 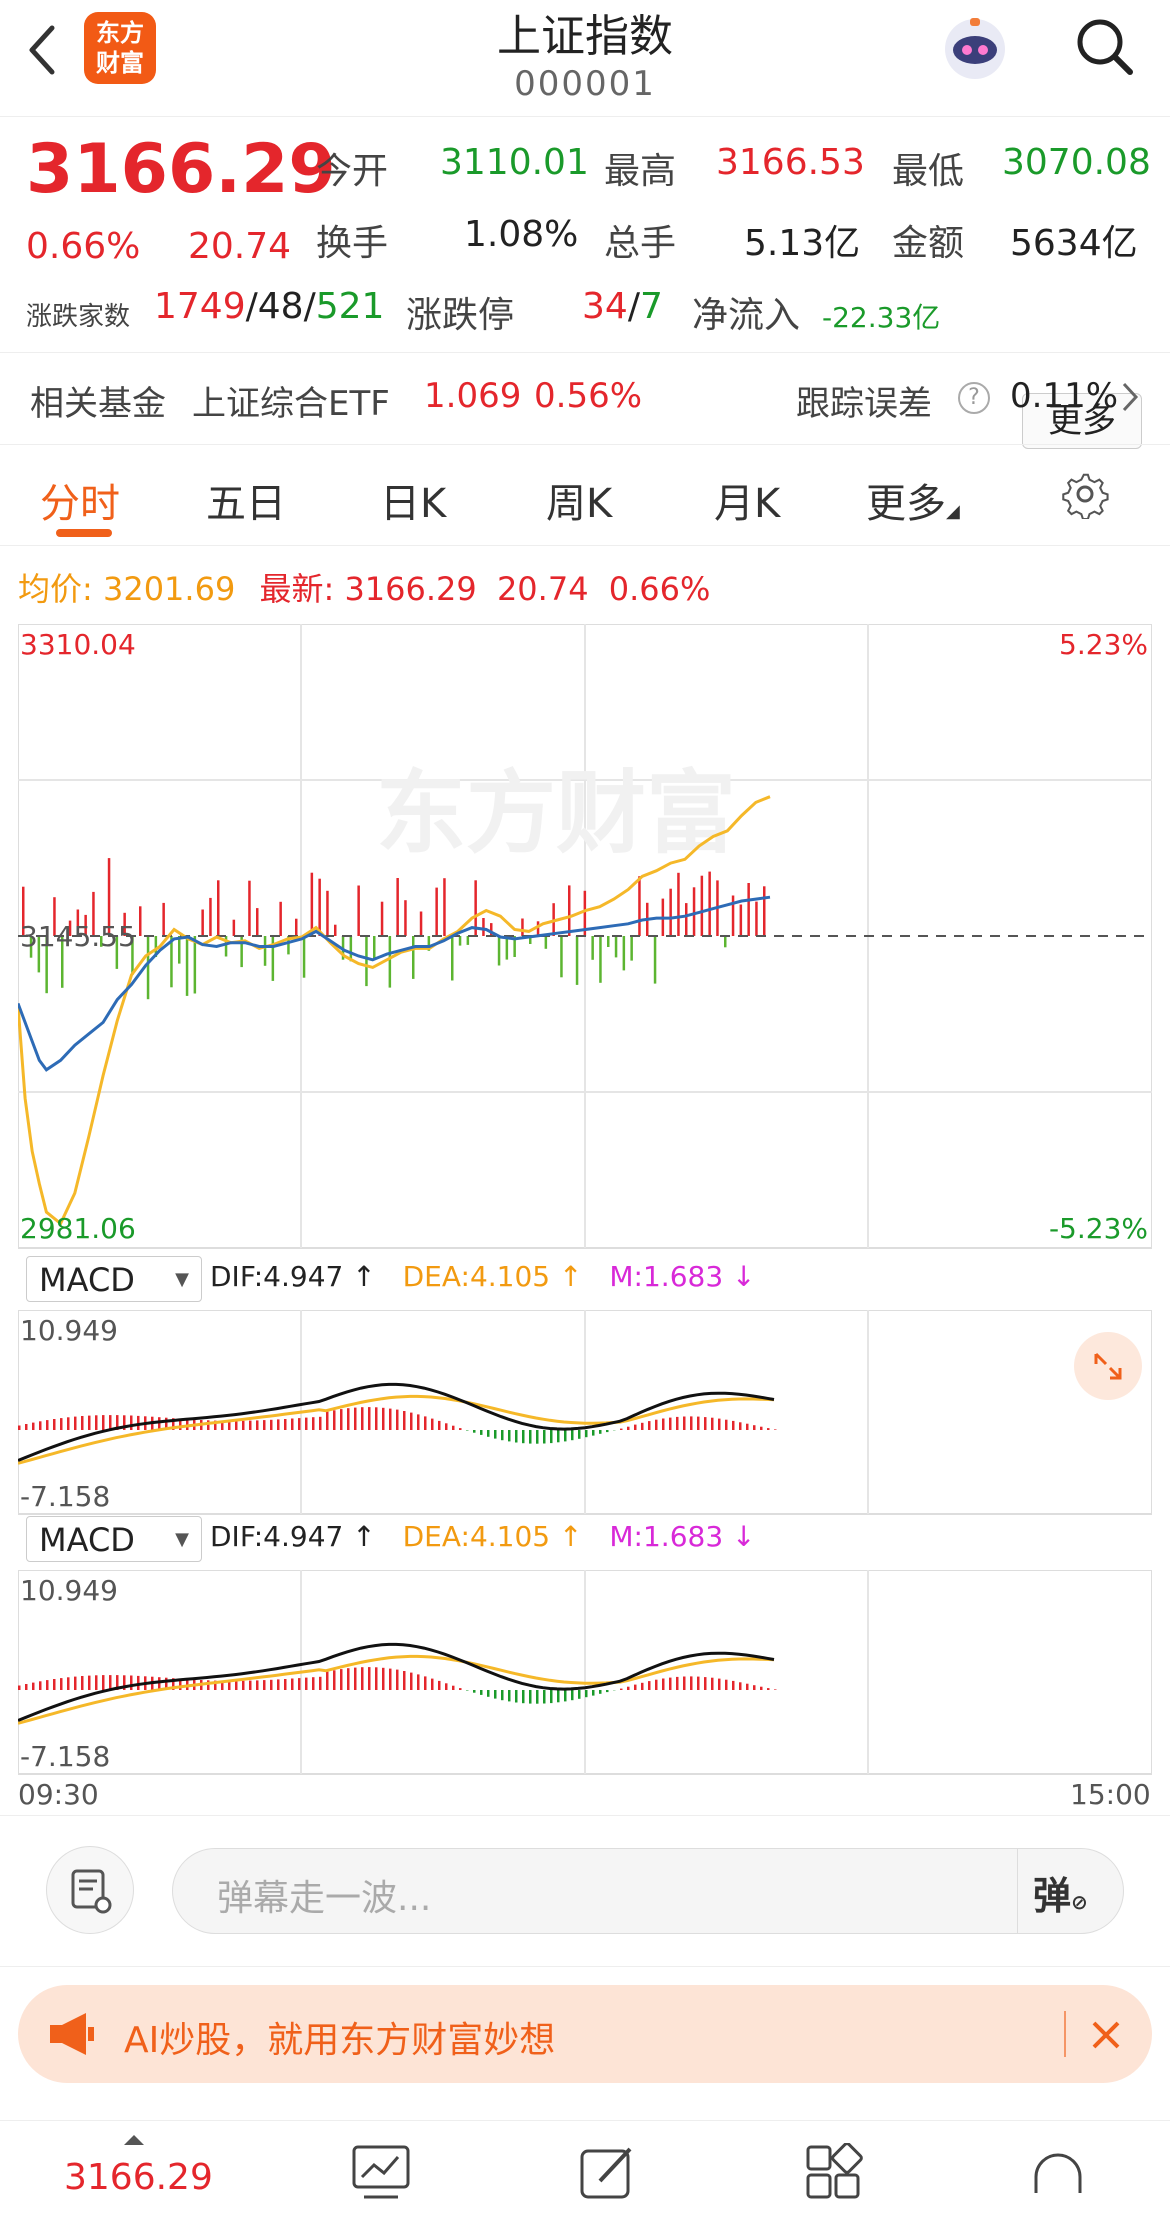 What do you see at coordinates (648, 1891) in the screenshot?
I see `danmu-input: 弹幕走一波... 弹⊘` at bounding box center [648, 1891].